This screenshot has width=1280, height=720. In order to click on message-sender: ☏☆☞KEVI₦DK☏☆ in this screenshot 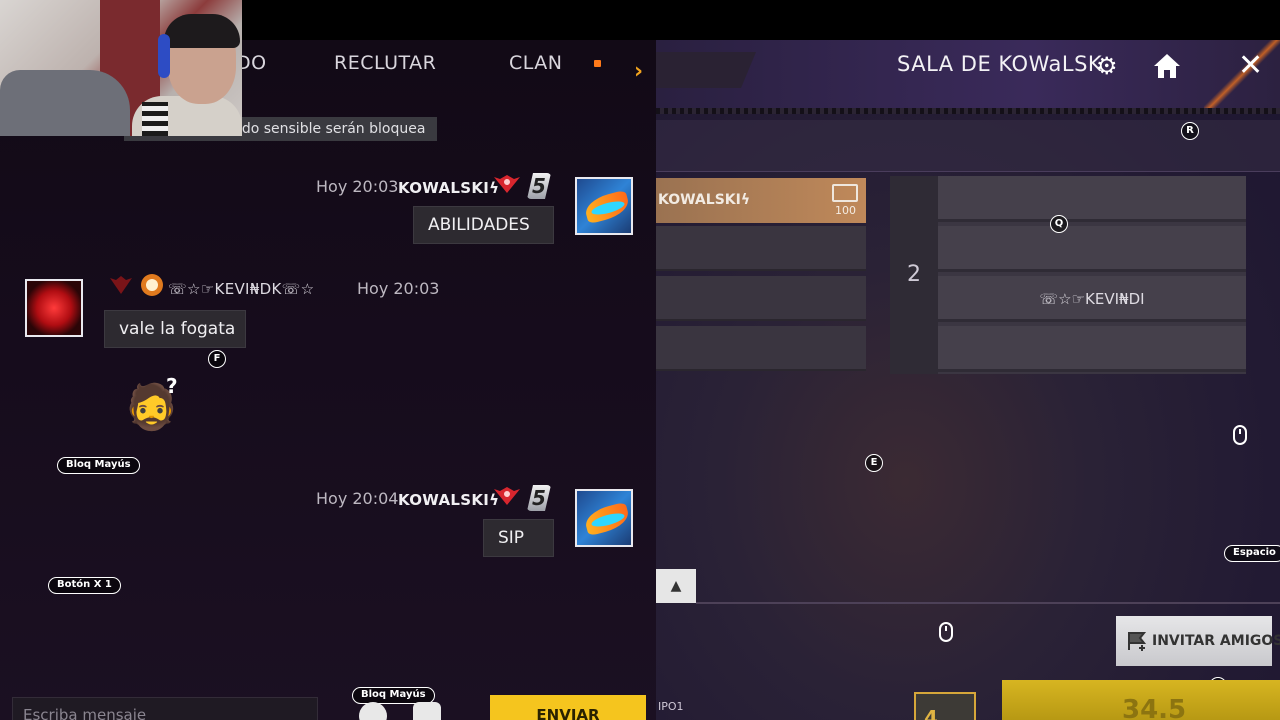, I will do `click(241, 289)`.